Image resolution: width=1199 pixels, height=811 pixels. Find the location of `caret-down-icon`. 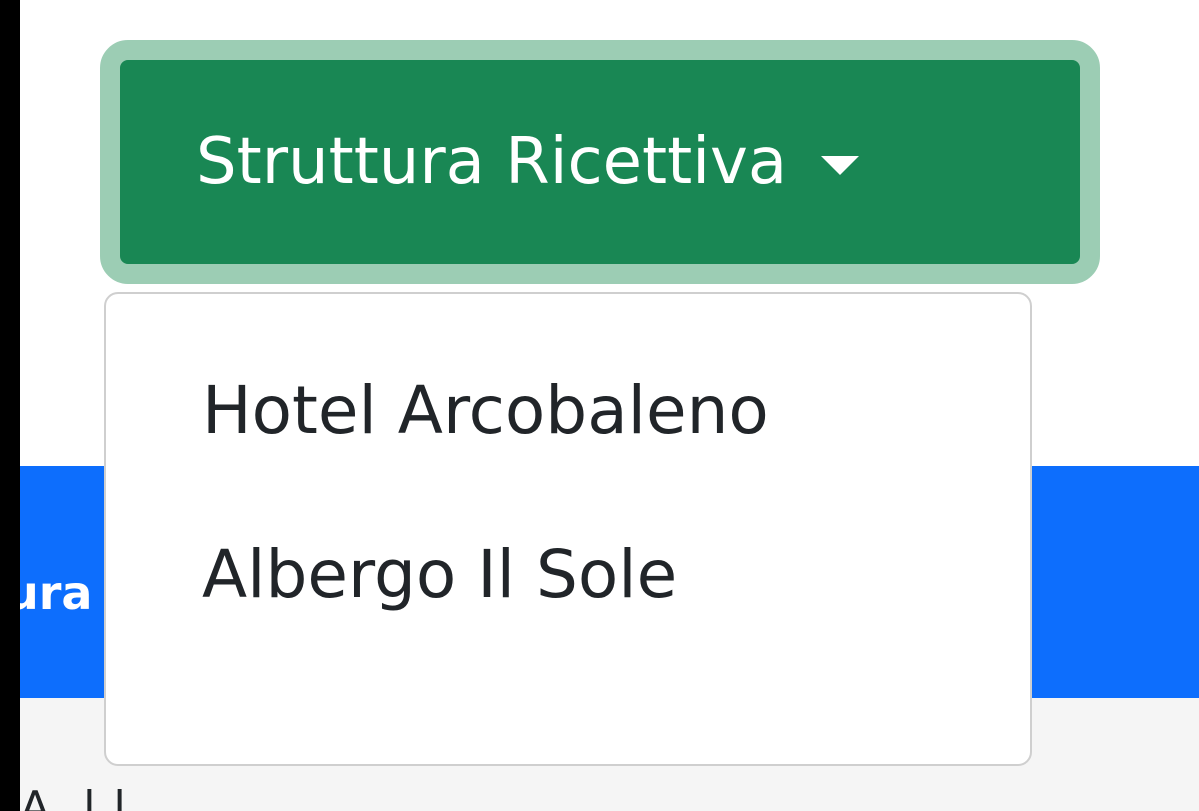

caret-down-icon is located at coordinates (840, 165).